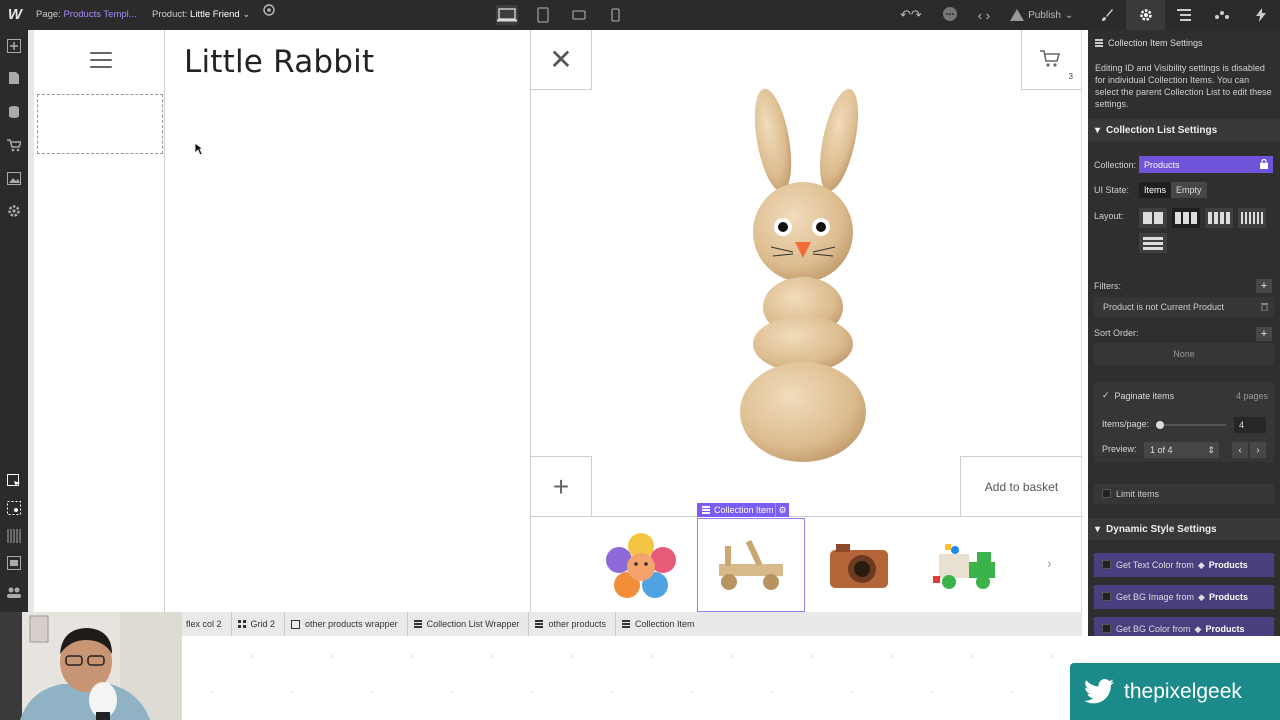 This screenshot has width=1280, height=720. I want to click on filters-label: Filters:, so click(1107, 286).